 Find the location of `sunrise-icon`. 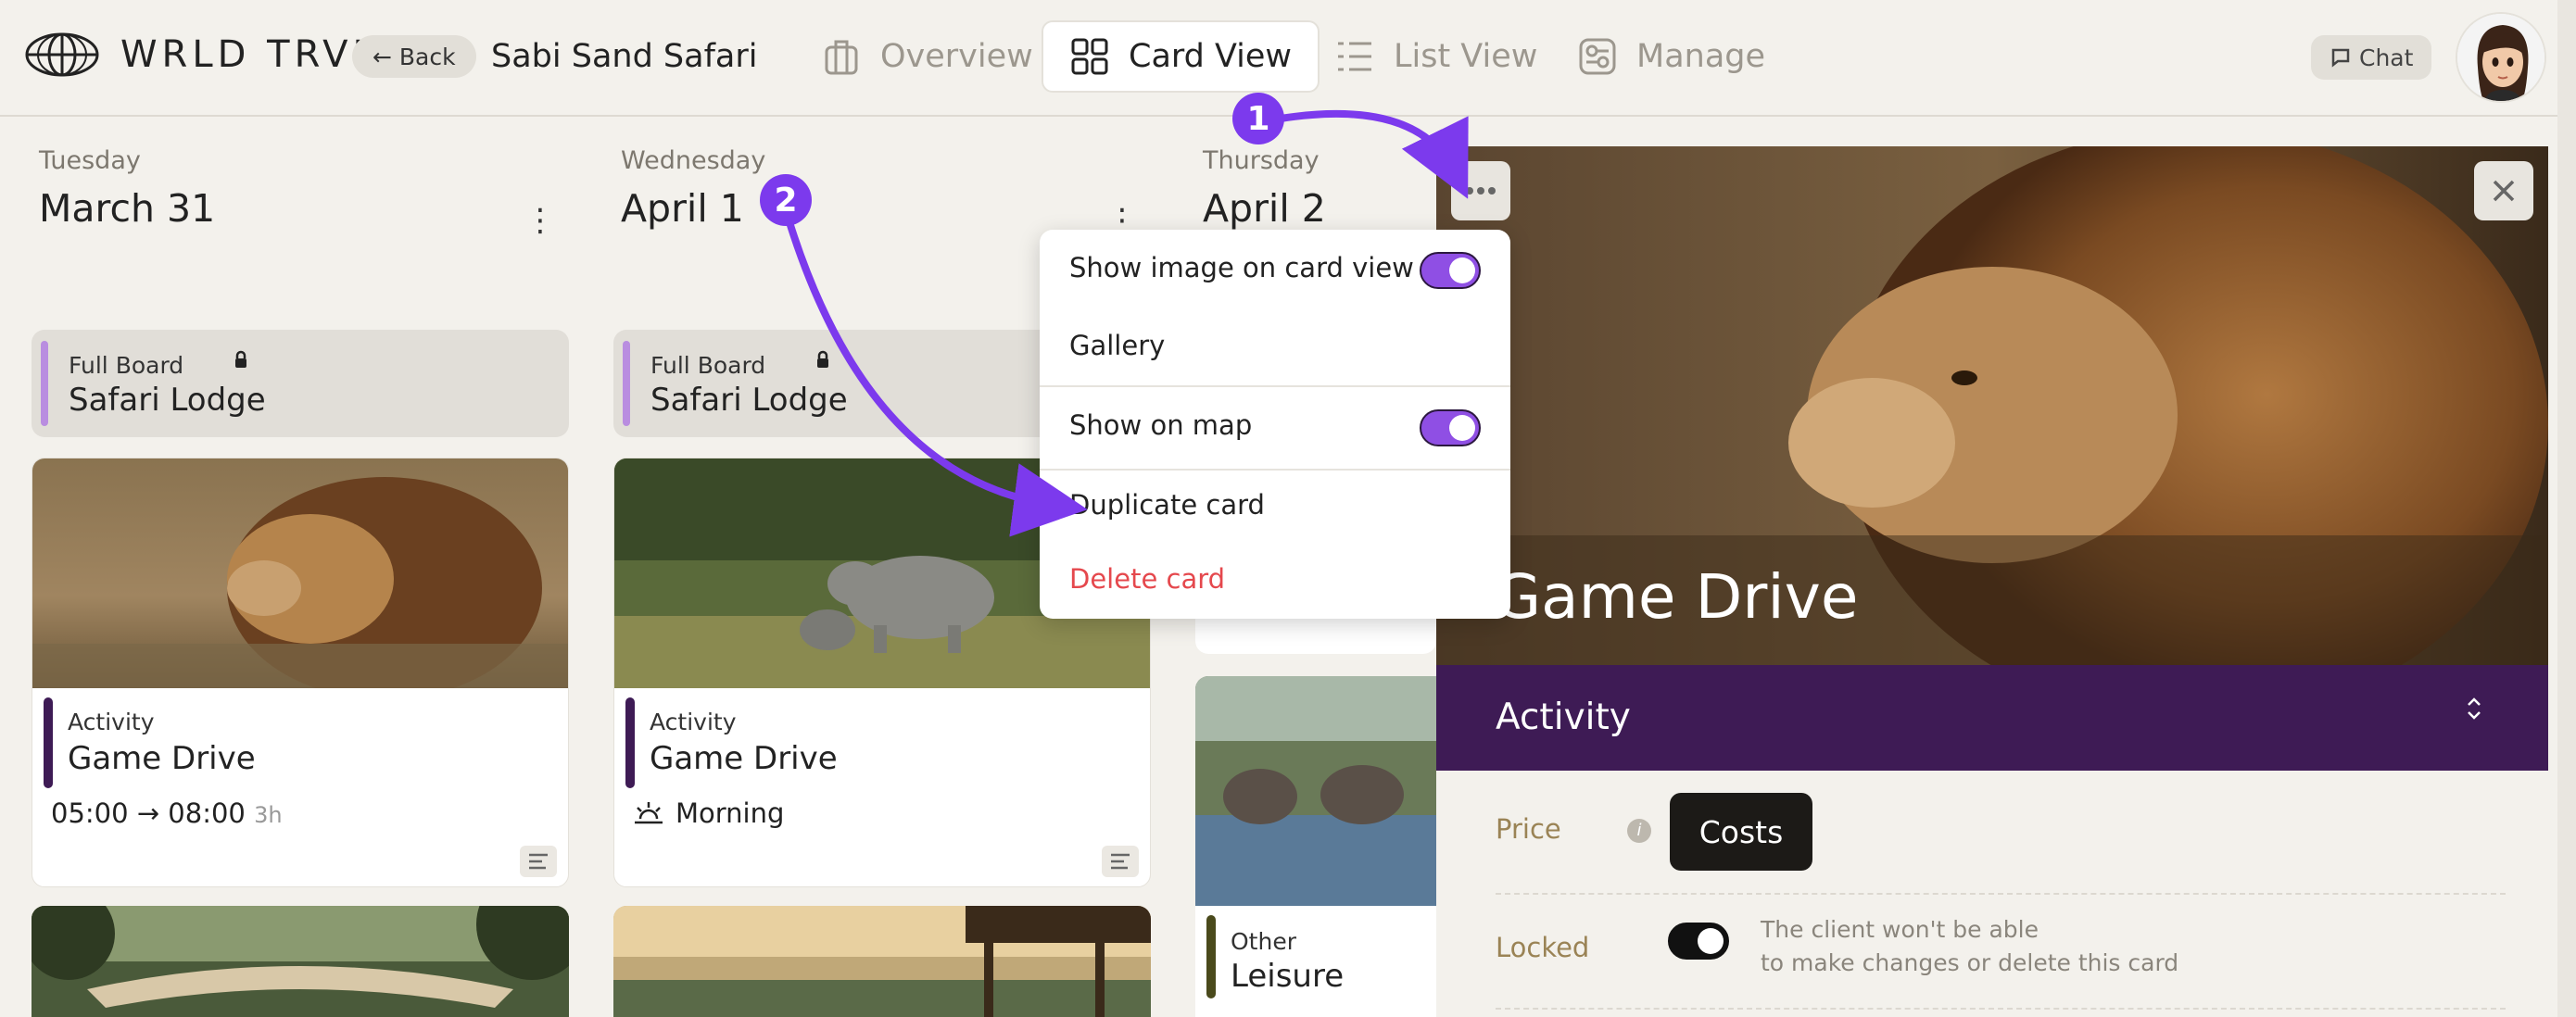

sunrise-icon is located at coordinates (649, 813).